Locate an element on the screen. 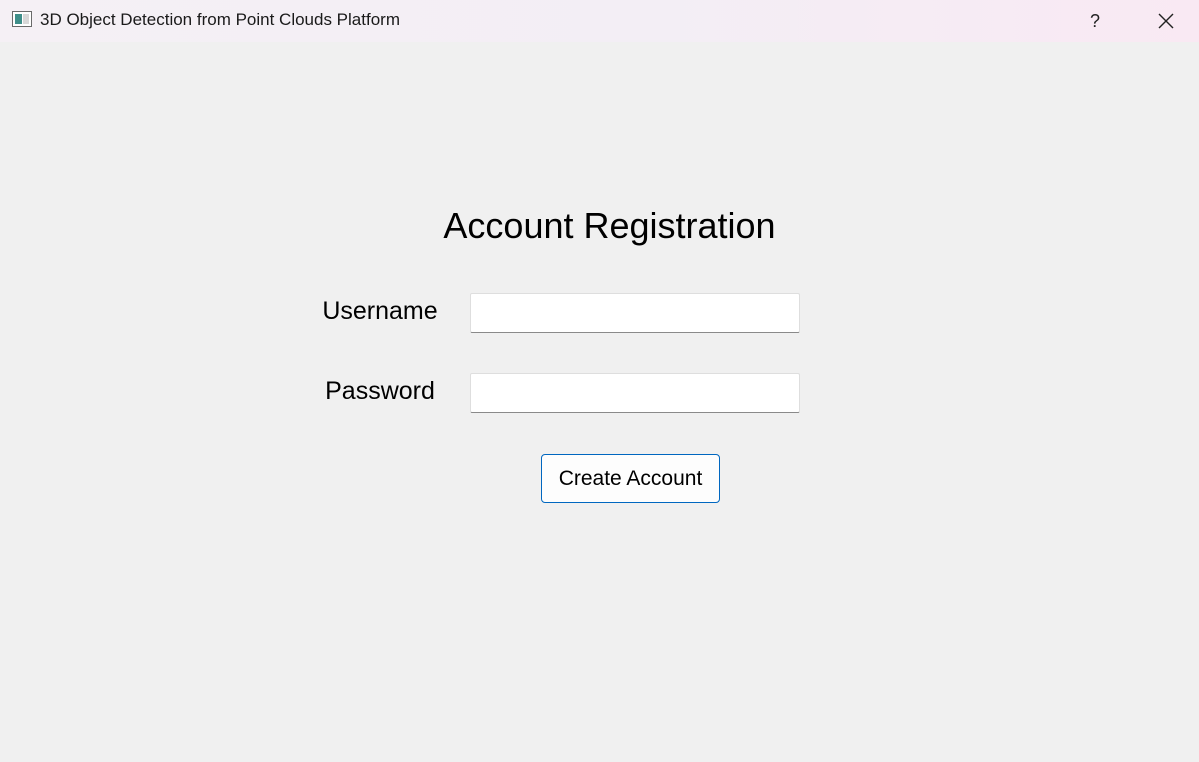 This screenshot has width=1199, height=762. password-label: Password is located at coordinates (380, 391).